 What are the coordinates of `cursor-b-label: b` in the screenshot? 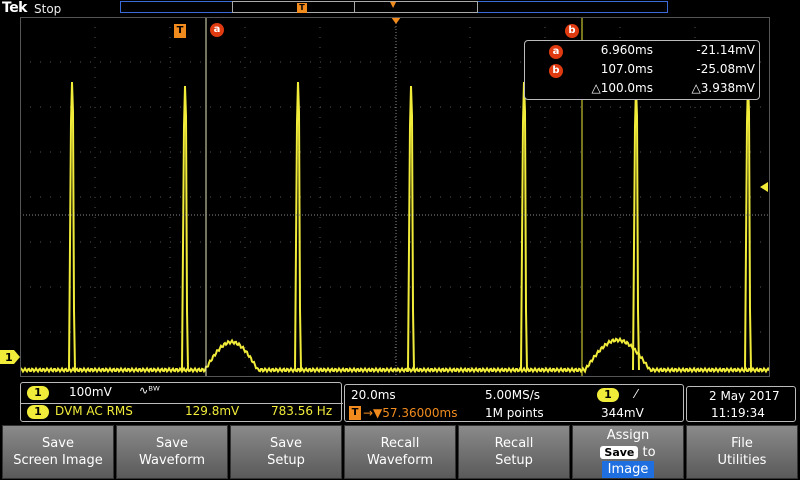 It's located at (572, 31).